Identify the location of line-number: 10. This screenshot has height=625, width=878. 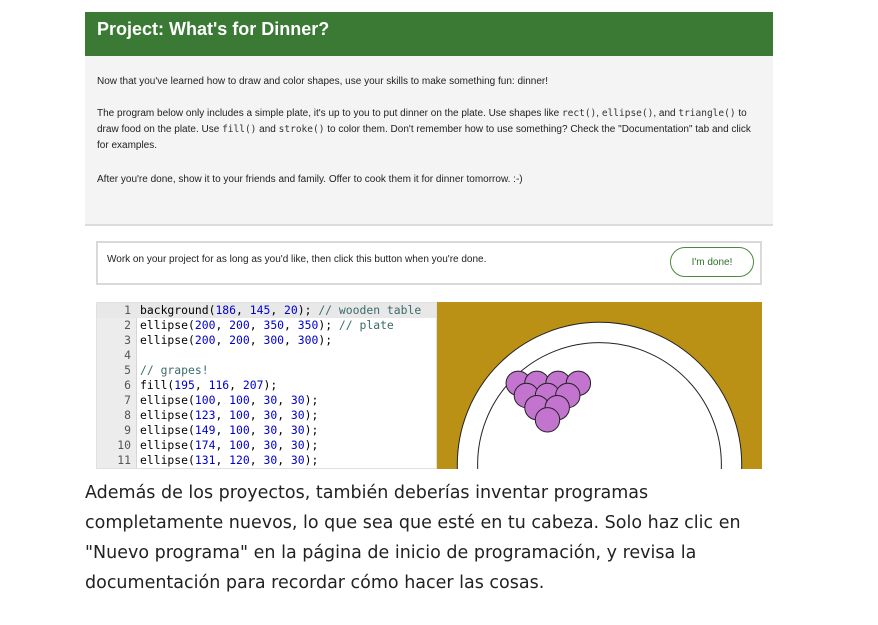
(124, 445).